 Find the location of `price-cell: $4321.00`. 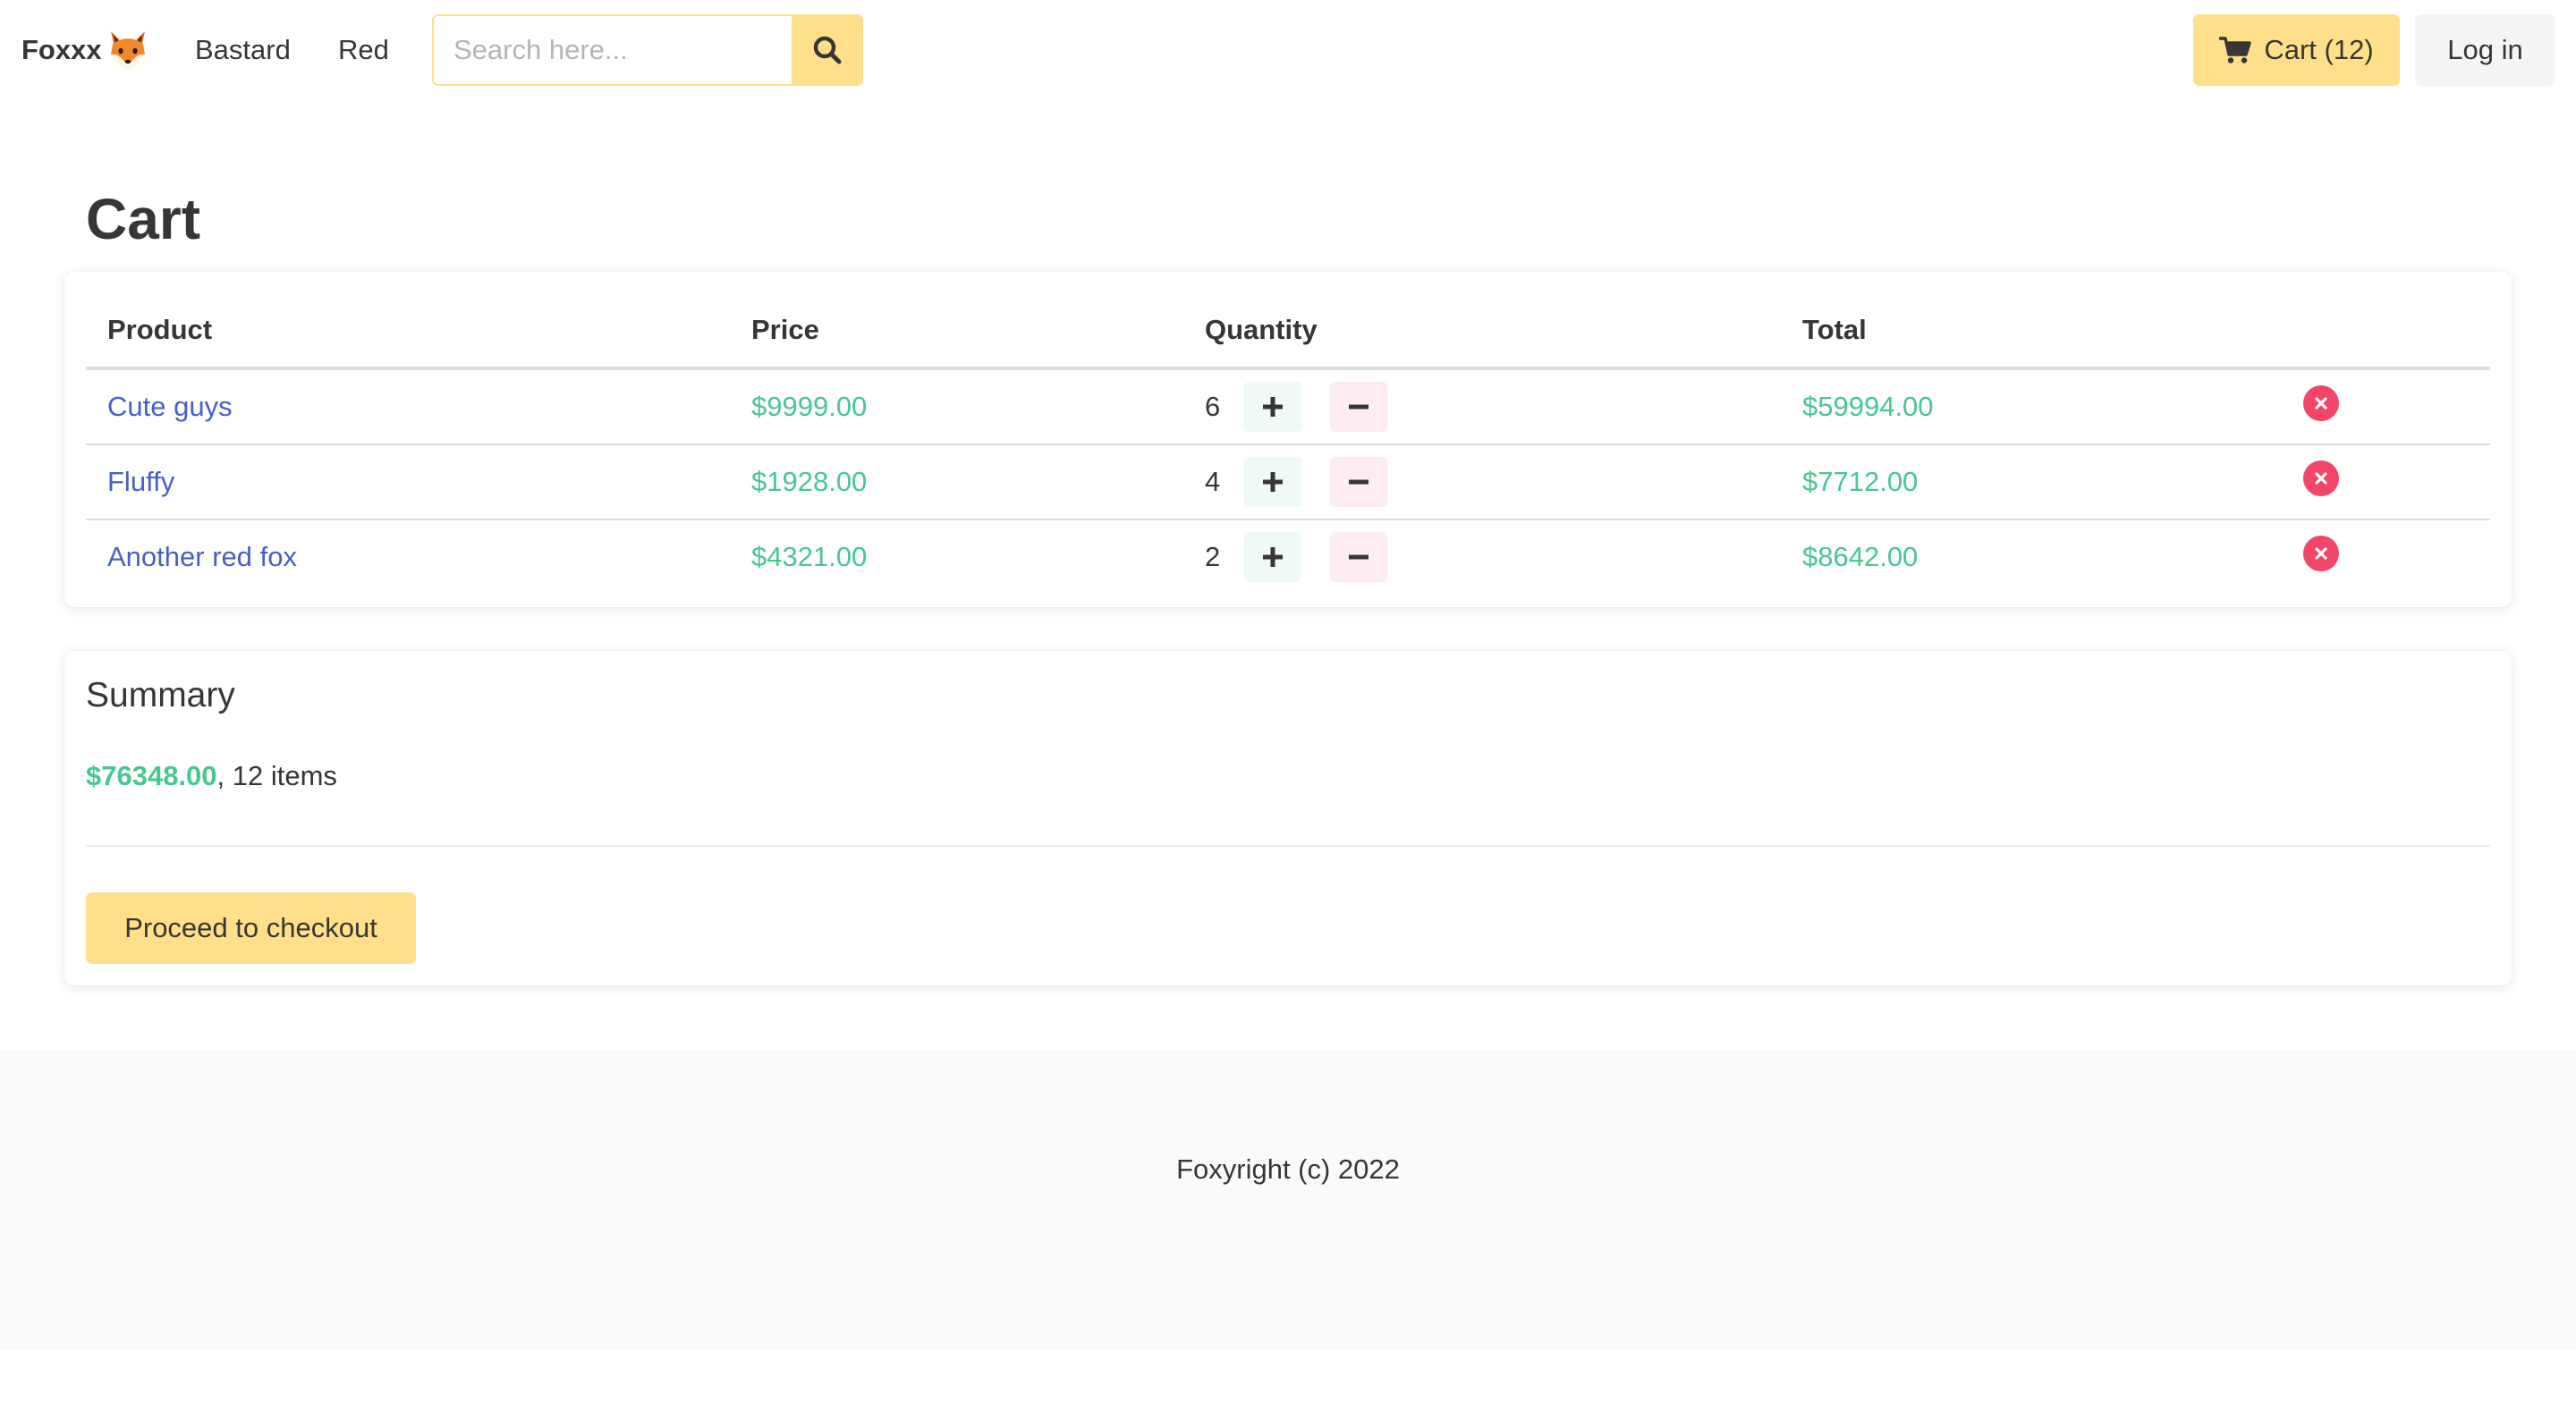

price-cell: $4321.00 is located at coordinates (809, 556).